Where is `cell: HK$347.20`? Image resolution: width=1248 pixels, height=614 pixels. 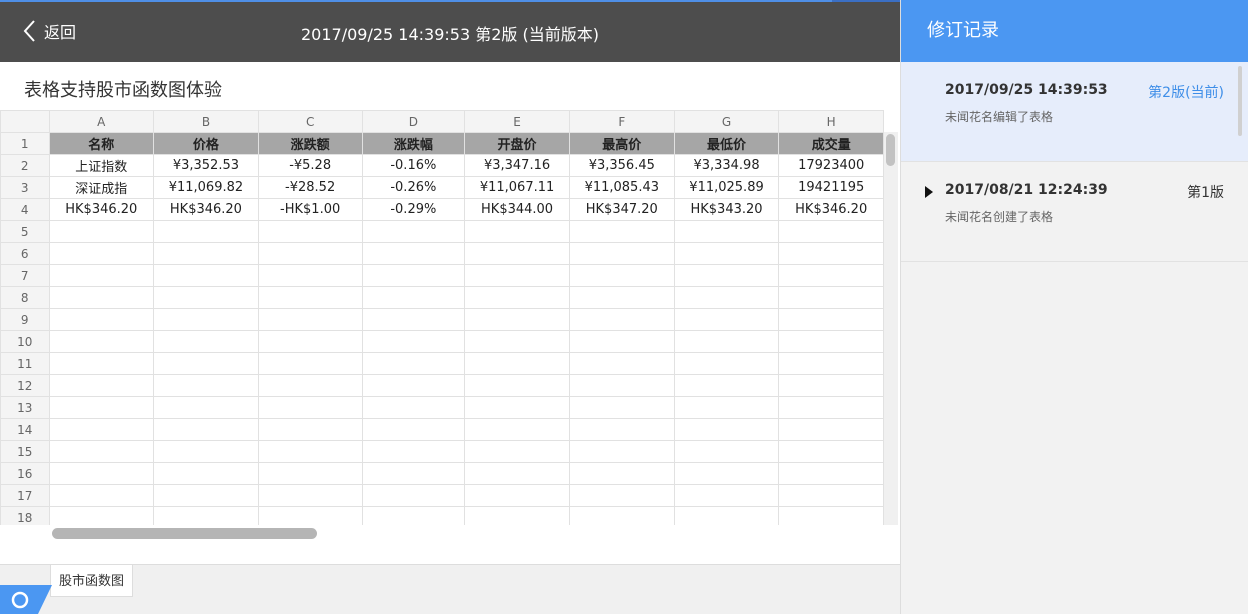 cell: HK$347.20 is located at coordinates (621, 209).